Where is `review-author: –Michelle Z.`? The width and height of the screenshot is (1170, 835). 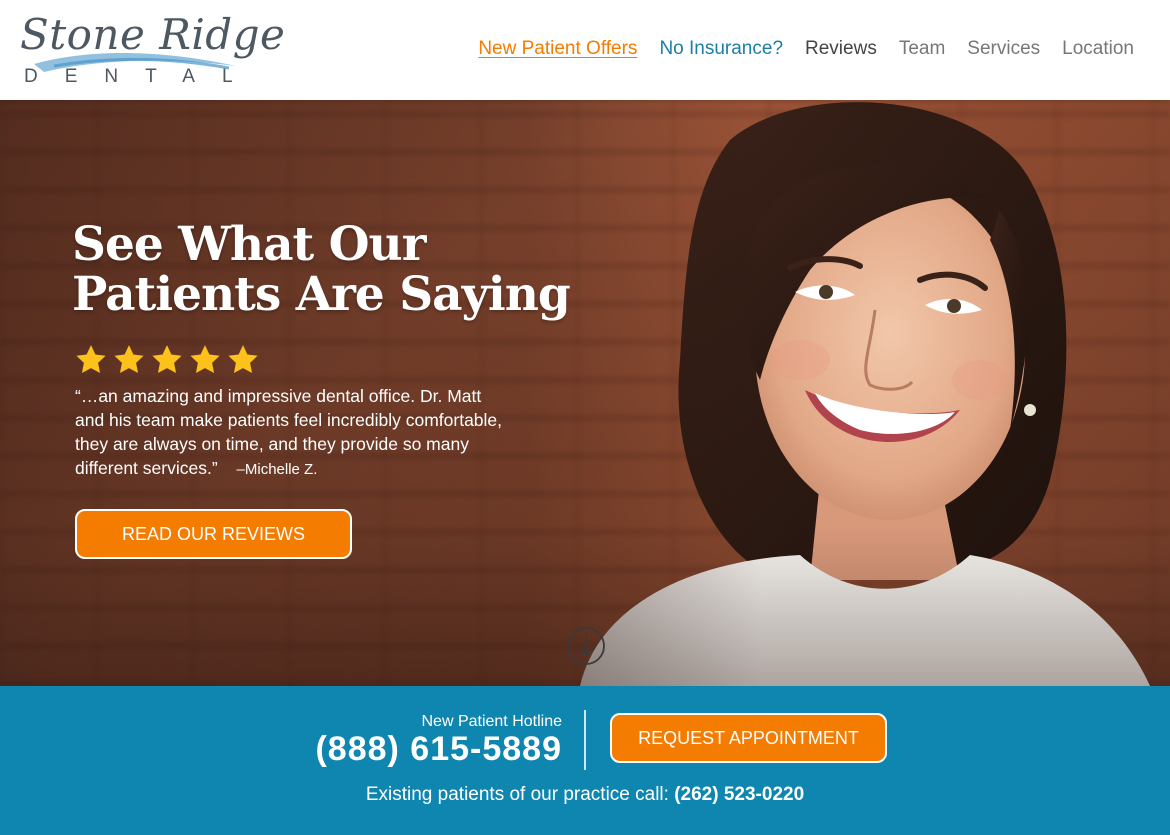
review-author: –Michelle Z. is located at coordinates (277, 469).